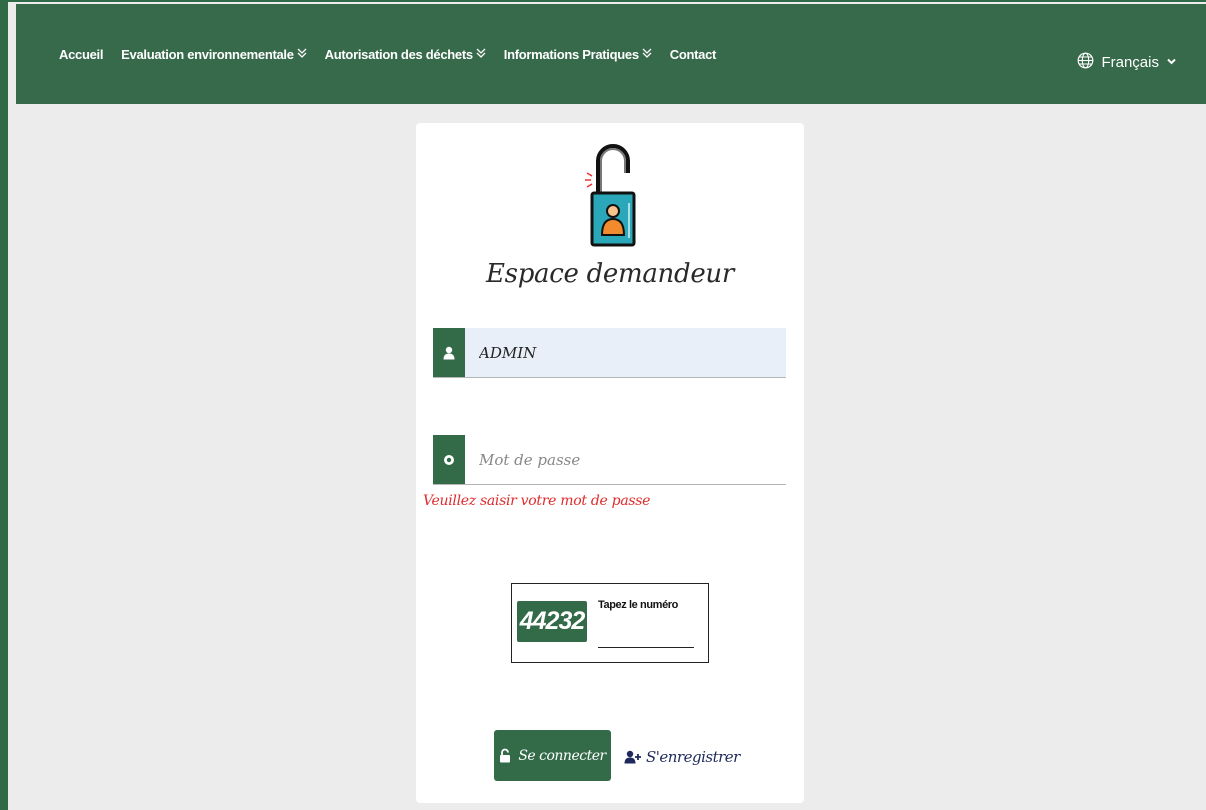  I want to click on padlock-user-icon, so click(614, 190).